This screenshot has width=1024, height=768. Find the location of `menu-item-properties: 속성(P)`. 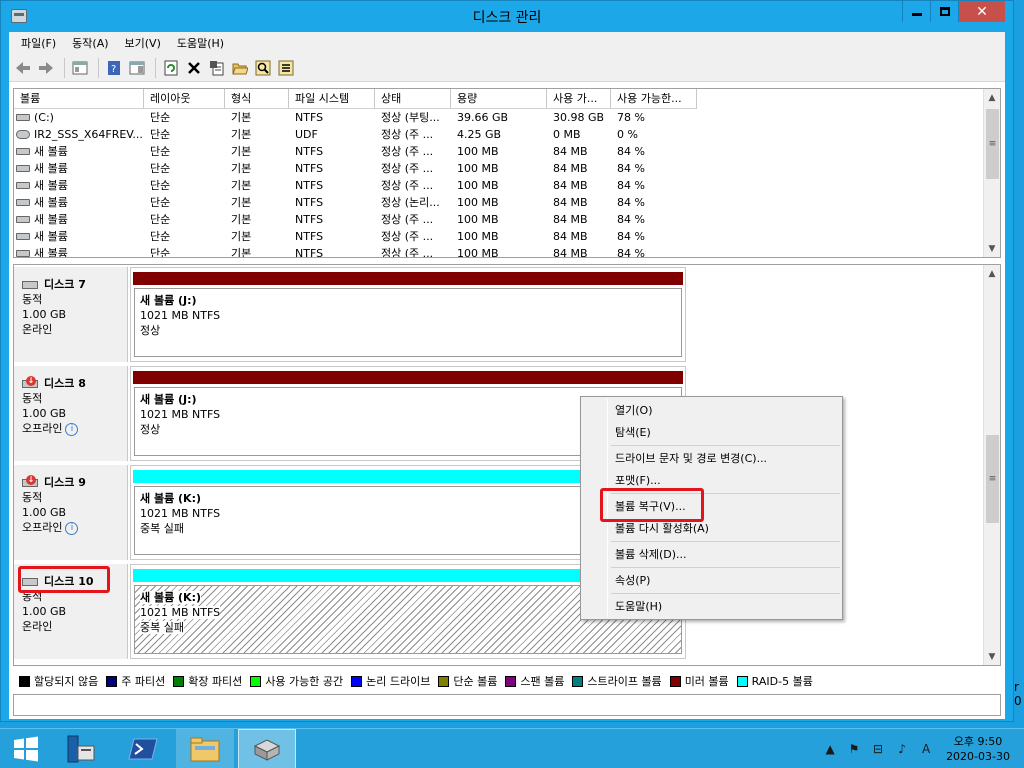

menu-item-properties: 속성(P) is located at coordinates (632, 581).